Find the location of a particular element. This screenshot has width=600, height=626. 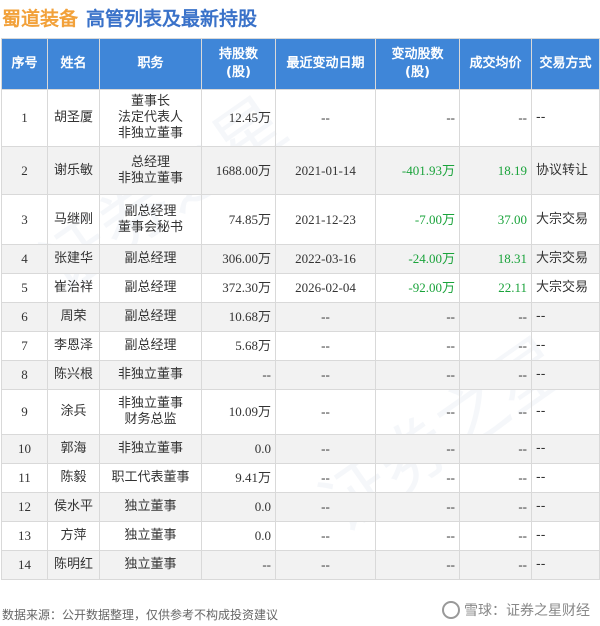

column-header: 交易方式 is located at coordinates (565, 64).